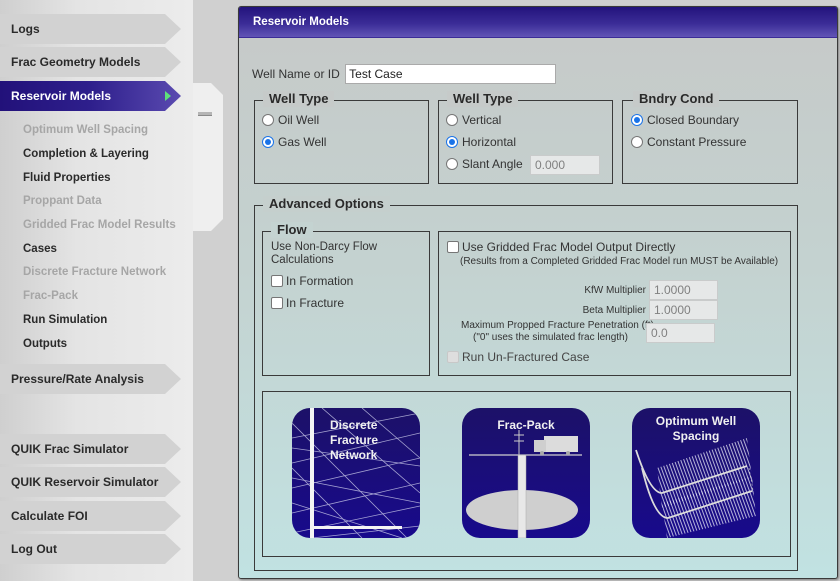  What do you see at coordinates (76, 62) in the screenshot?
I see `nav-label: Frac Geometry Models` at bounding box center [76, 62].